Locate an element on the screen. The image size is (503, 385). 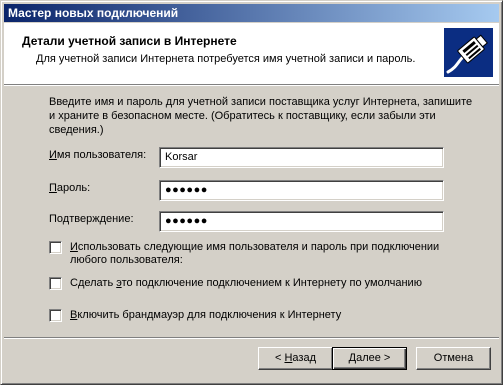
password-label: Пароль: is located at coordinates (70, 188).